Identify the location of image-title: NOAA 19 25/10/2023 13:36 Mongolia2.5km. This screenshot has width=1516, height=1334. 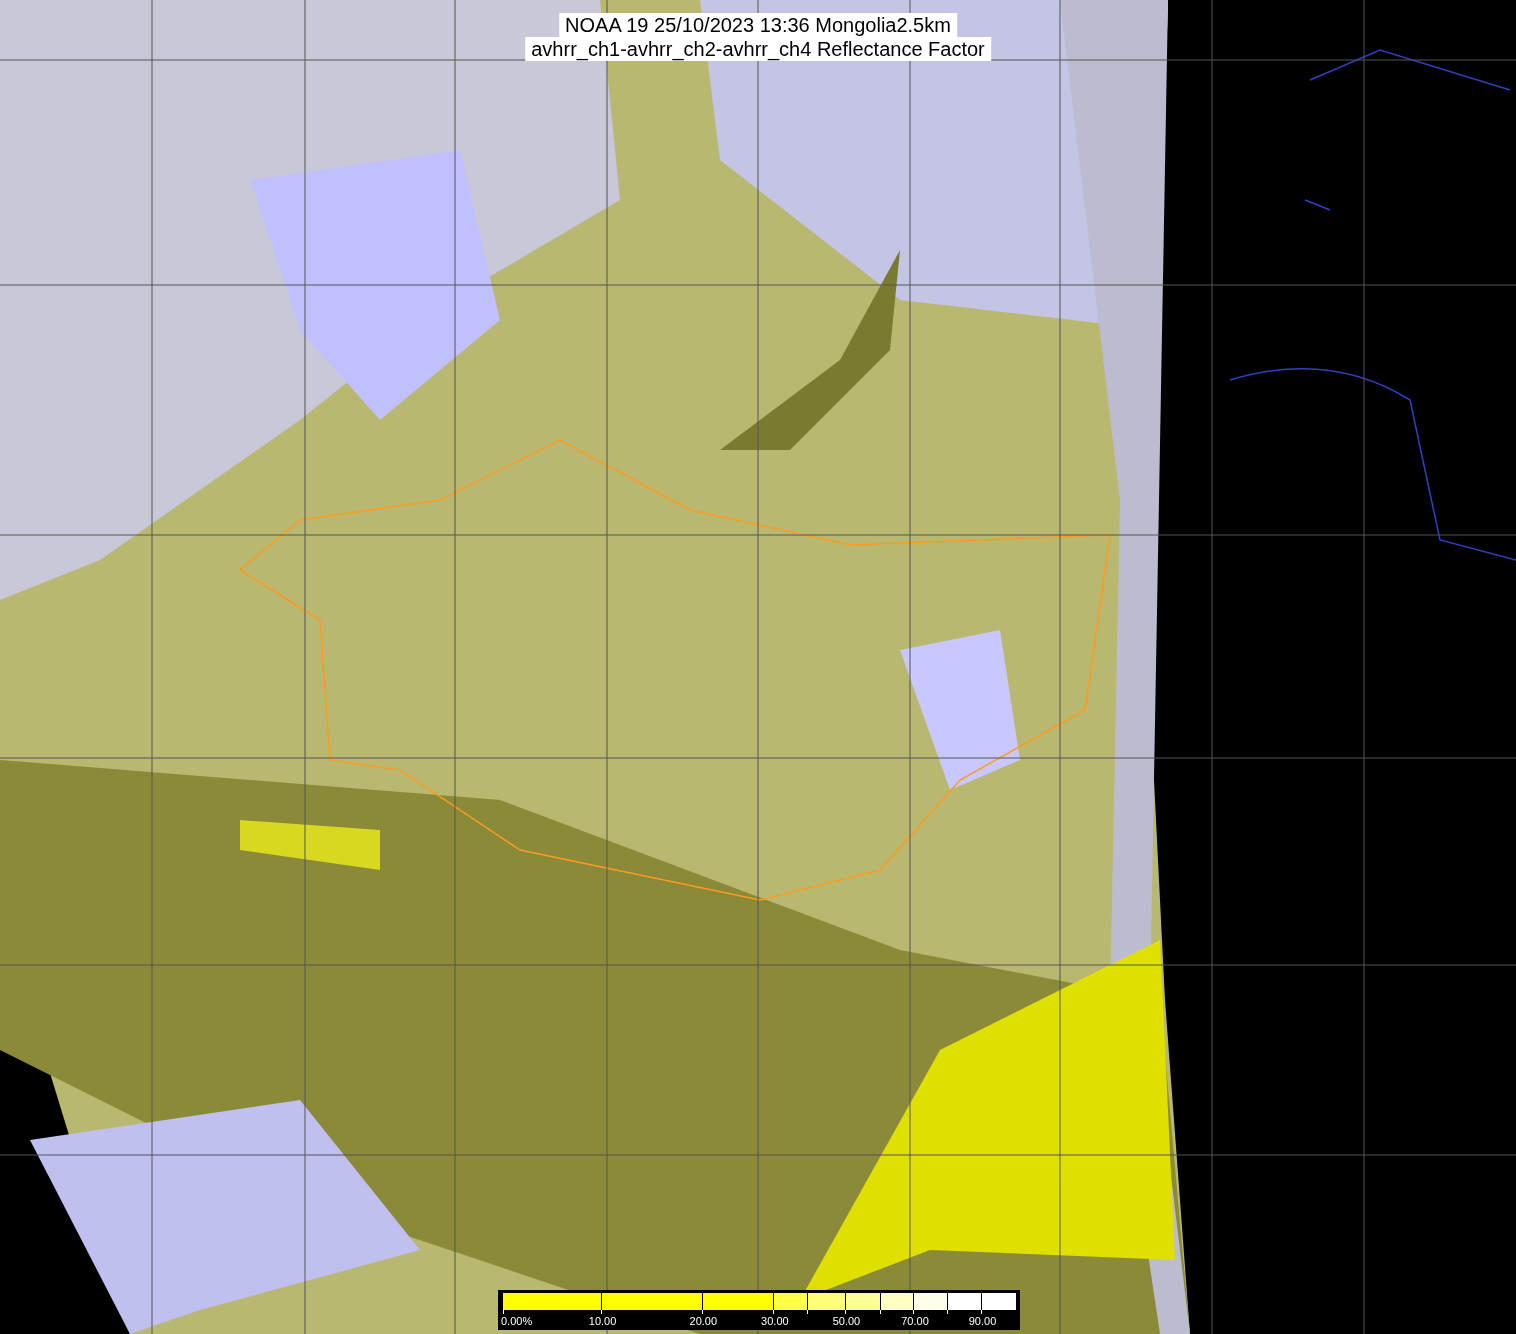
(758, 25).